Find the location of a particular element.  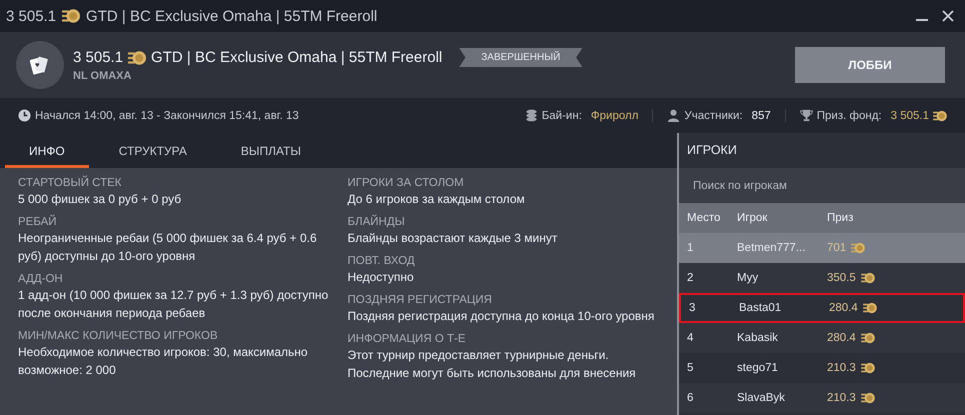

info-label: МИН/МАКС КОЛИЧЕСТВО ИГРОКОВ is located at coordinates (118, 336).